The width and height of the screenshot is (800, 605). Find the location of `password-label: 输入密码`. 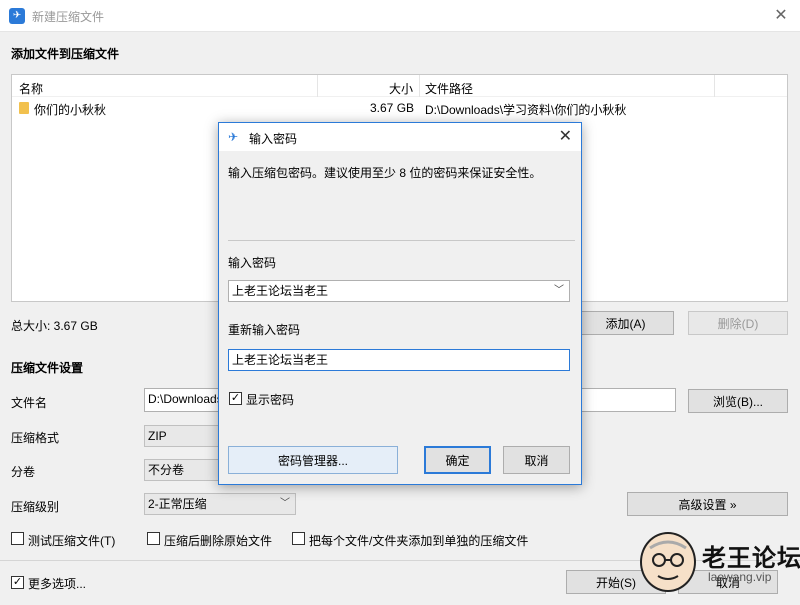

password-label: 输入密码 is located at coordinates (252, 263).